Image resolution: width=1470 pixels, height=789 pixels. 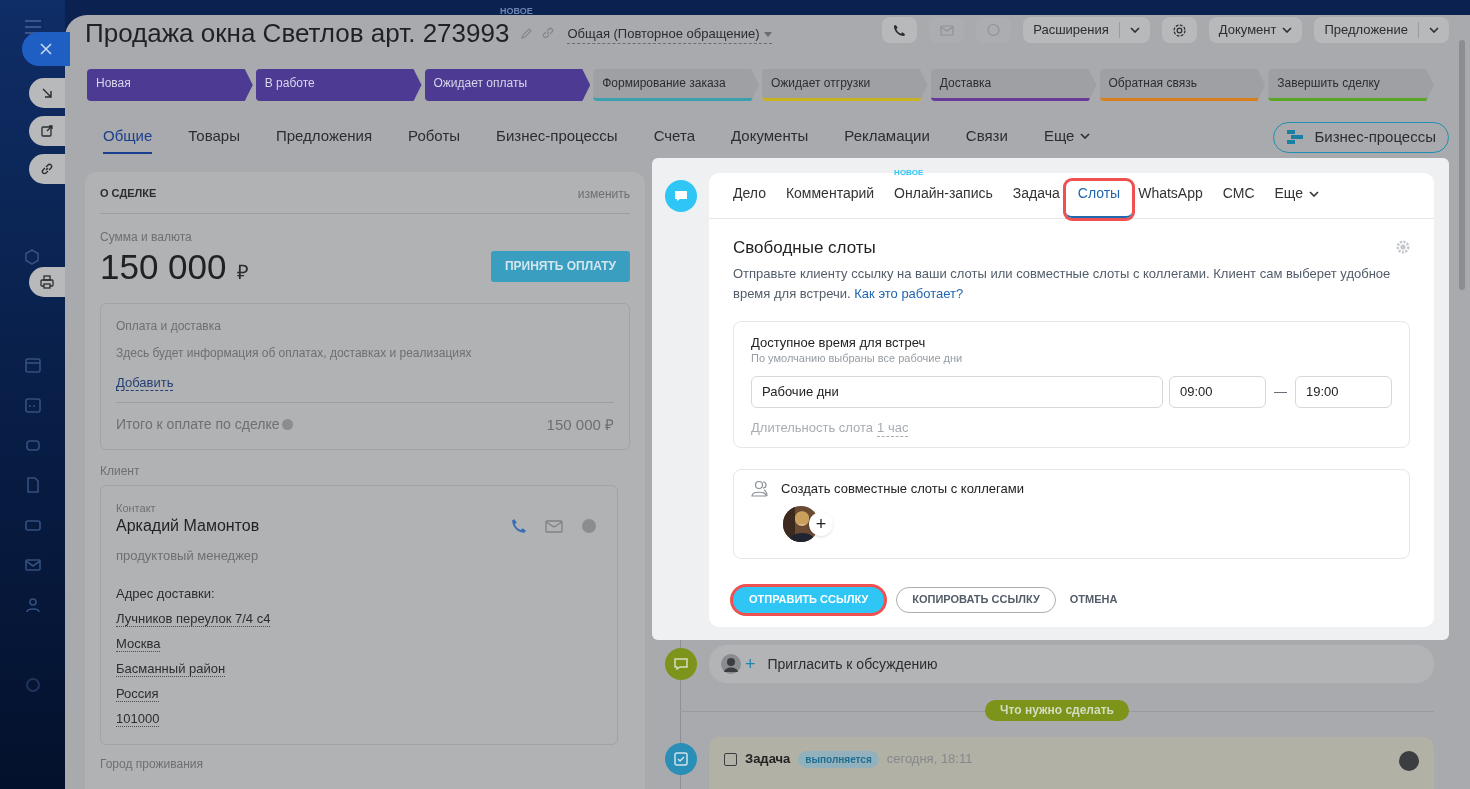 What do you see at coordinates (507, 85) in the screenshot?
I see `stage-step: Ожидает оплаты` at bounding box center [507, 85].